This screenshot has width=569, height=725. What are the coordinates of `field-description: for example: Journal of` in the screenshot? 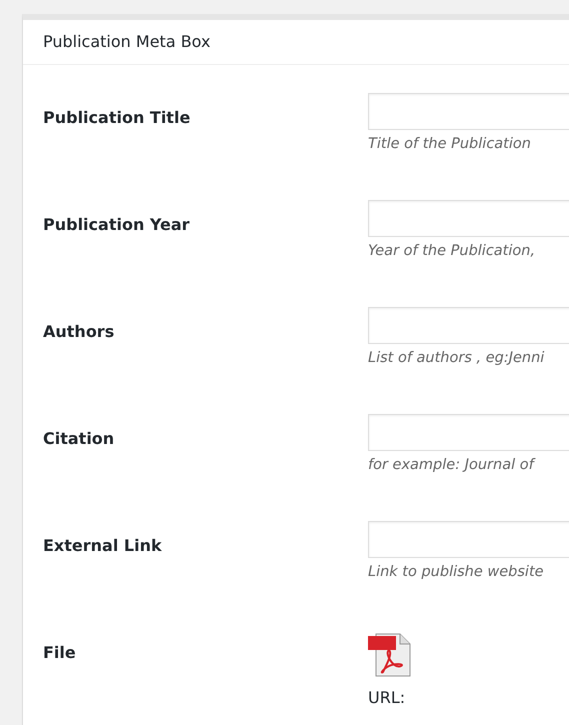 It's located at (452, 466).